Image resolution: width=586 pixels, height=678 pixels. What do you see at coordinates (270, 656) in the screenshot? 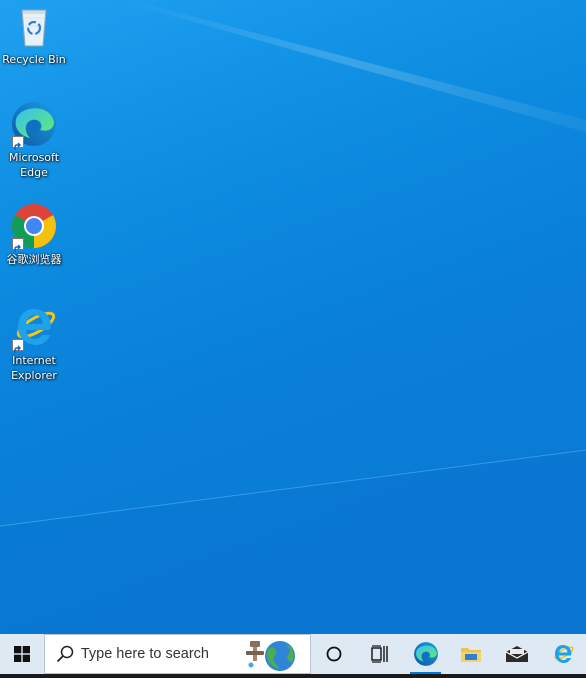
I see `search-highlight-icon` at bounding box center [270, 656].